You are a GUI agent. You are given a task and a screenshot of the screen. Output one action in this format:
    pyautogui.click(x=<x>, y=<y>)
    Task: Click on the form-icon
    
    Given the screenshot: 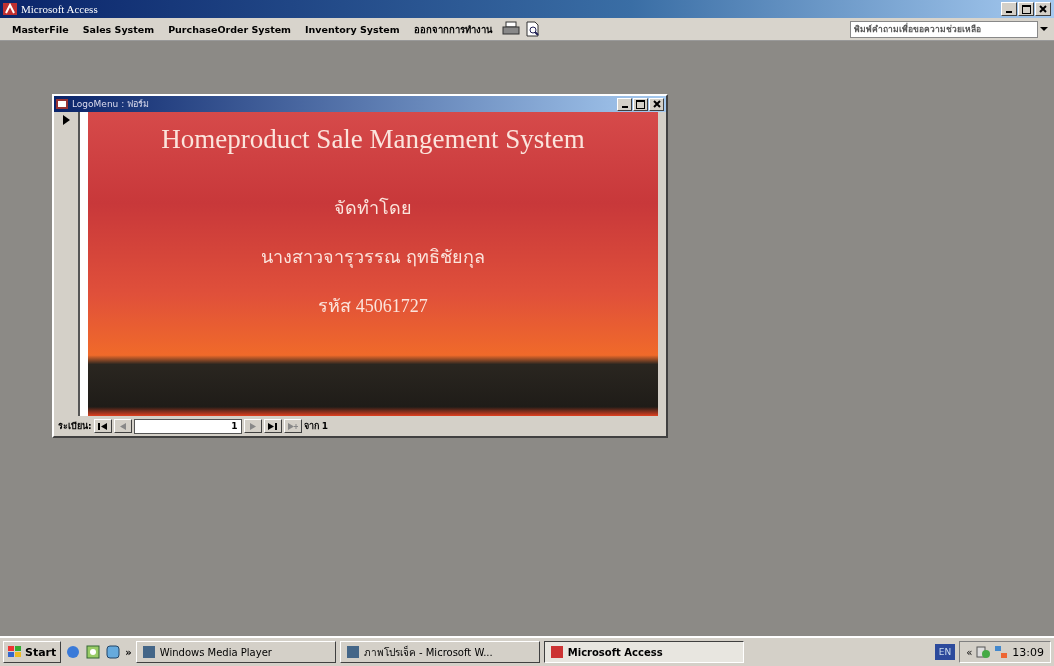 What is the action you would take?
    pyautogui.click(x=62, y=104)
    